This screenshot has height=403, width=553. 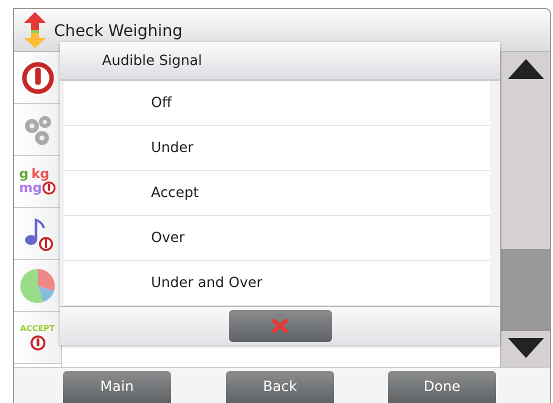 What do you see at coordinates (30, 188) in the screenshot?
I see `unit-label: mg` at bounding box center [30, 188].